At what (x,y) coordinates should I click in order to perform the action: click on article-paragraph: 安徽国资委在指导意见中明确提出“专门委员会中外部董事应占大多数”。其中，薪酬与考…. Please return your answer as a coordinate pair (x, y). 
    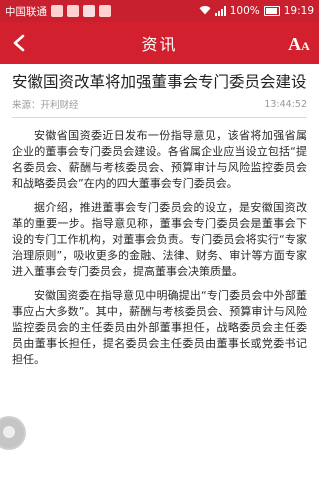
    Looking at the image, I should click on (159, 327).